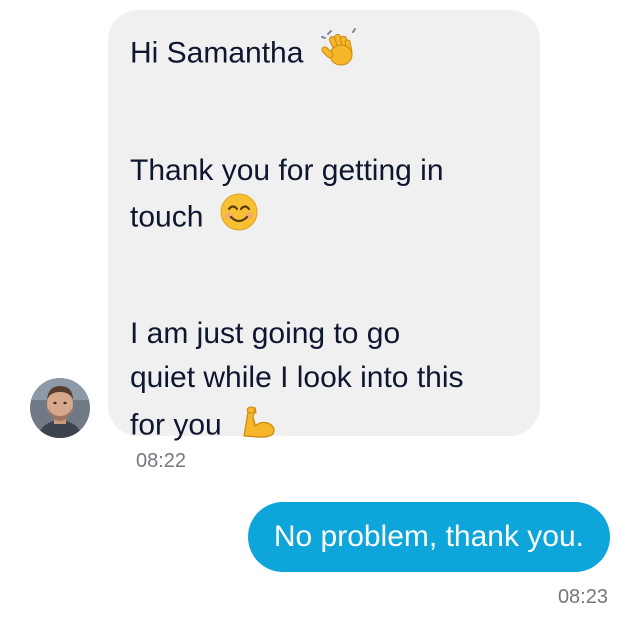  I want to click on smiling-face-icon, so click(239, 218).